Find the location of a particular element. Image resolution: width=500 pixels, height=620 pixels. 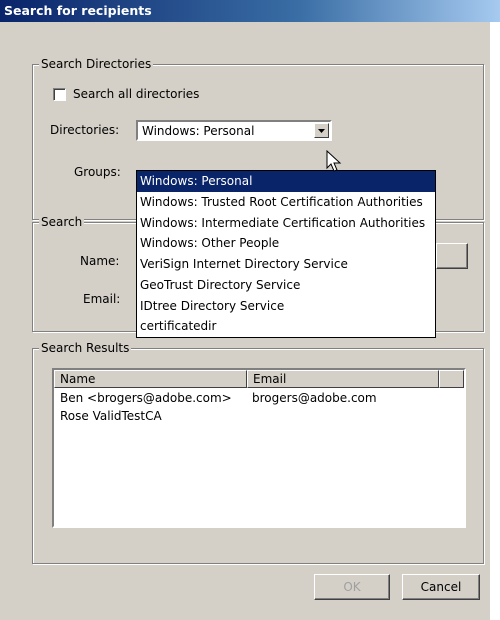

directories-dropdown-button is located at coordinates (321, 130).